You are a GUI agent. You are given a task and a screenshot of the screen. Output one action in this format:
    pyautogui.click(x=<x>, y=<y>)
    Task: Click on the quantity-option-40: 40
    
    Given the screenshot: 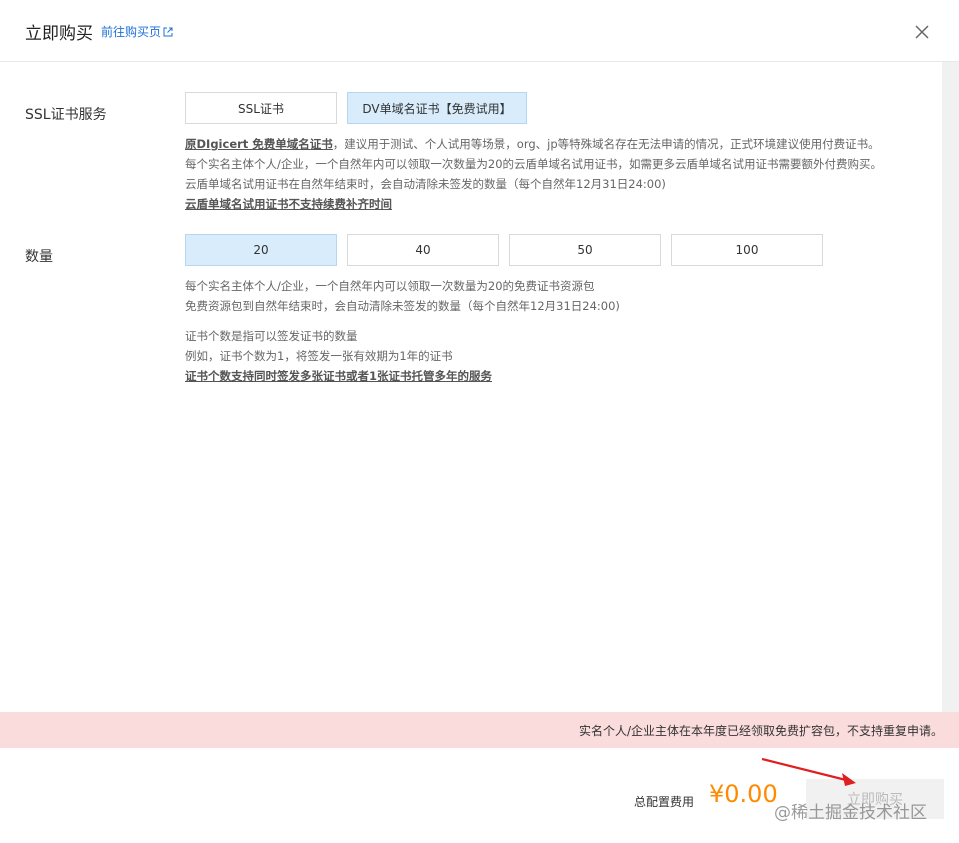 What is the action you would take?
    pyautogui.click(x=423, y=250)
    